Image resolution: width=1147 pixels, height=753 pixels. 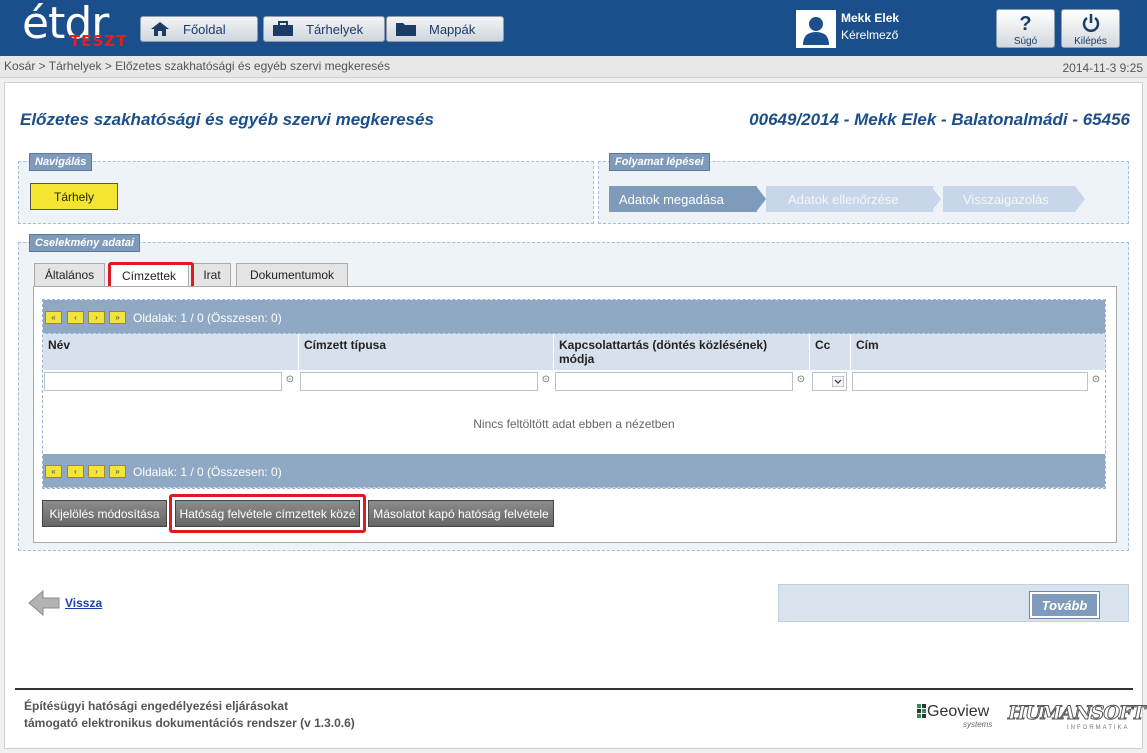 What do you see at coordinates (419, 381) in the screenshot?
I see `filter-type-input` at bounding box center [419, 381].